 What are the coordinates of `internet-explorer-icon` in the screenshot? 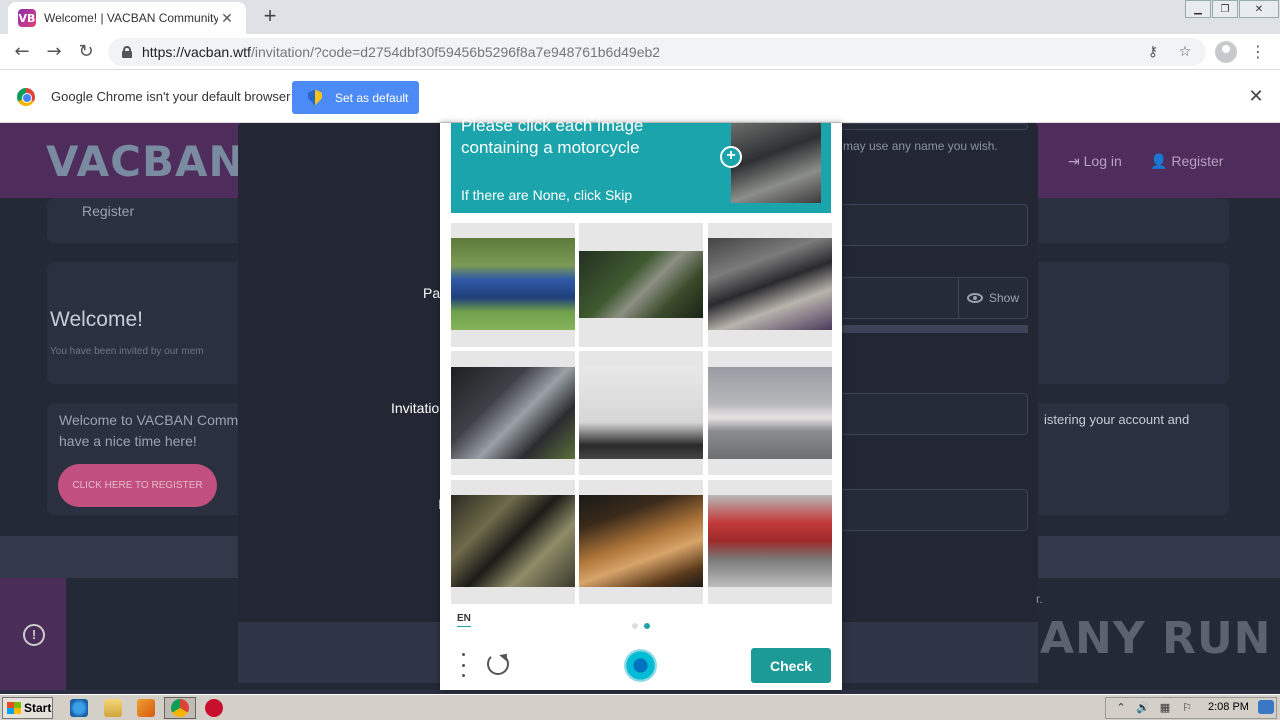 It's located at (79, 708).